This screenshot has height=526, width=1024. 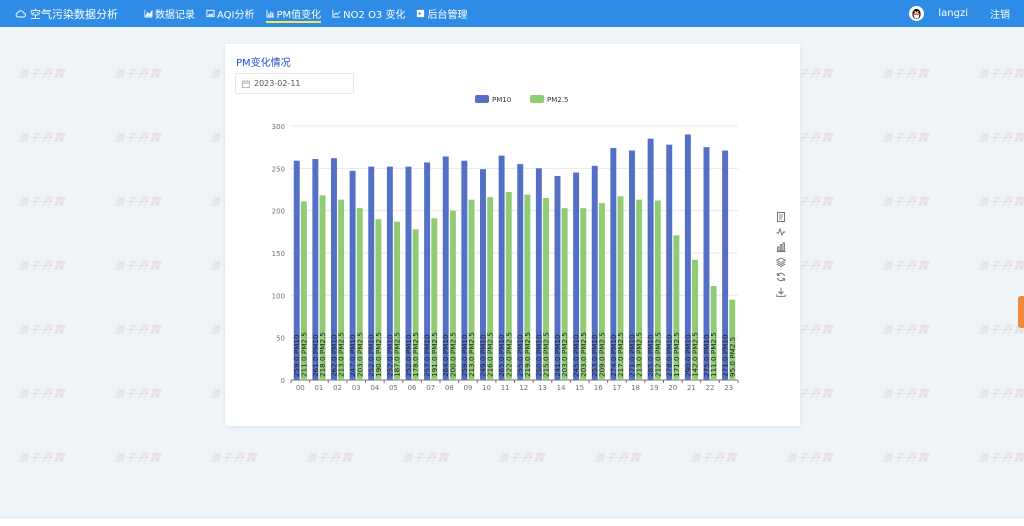 I want to click on nav-item-aqi-analysis: AQI分析, so click(x=230, y=13).